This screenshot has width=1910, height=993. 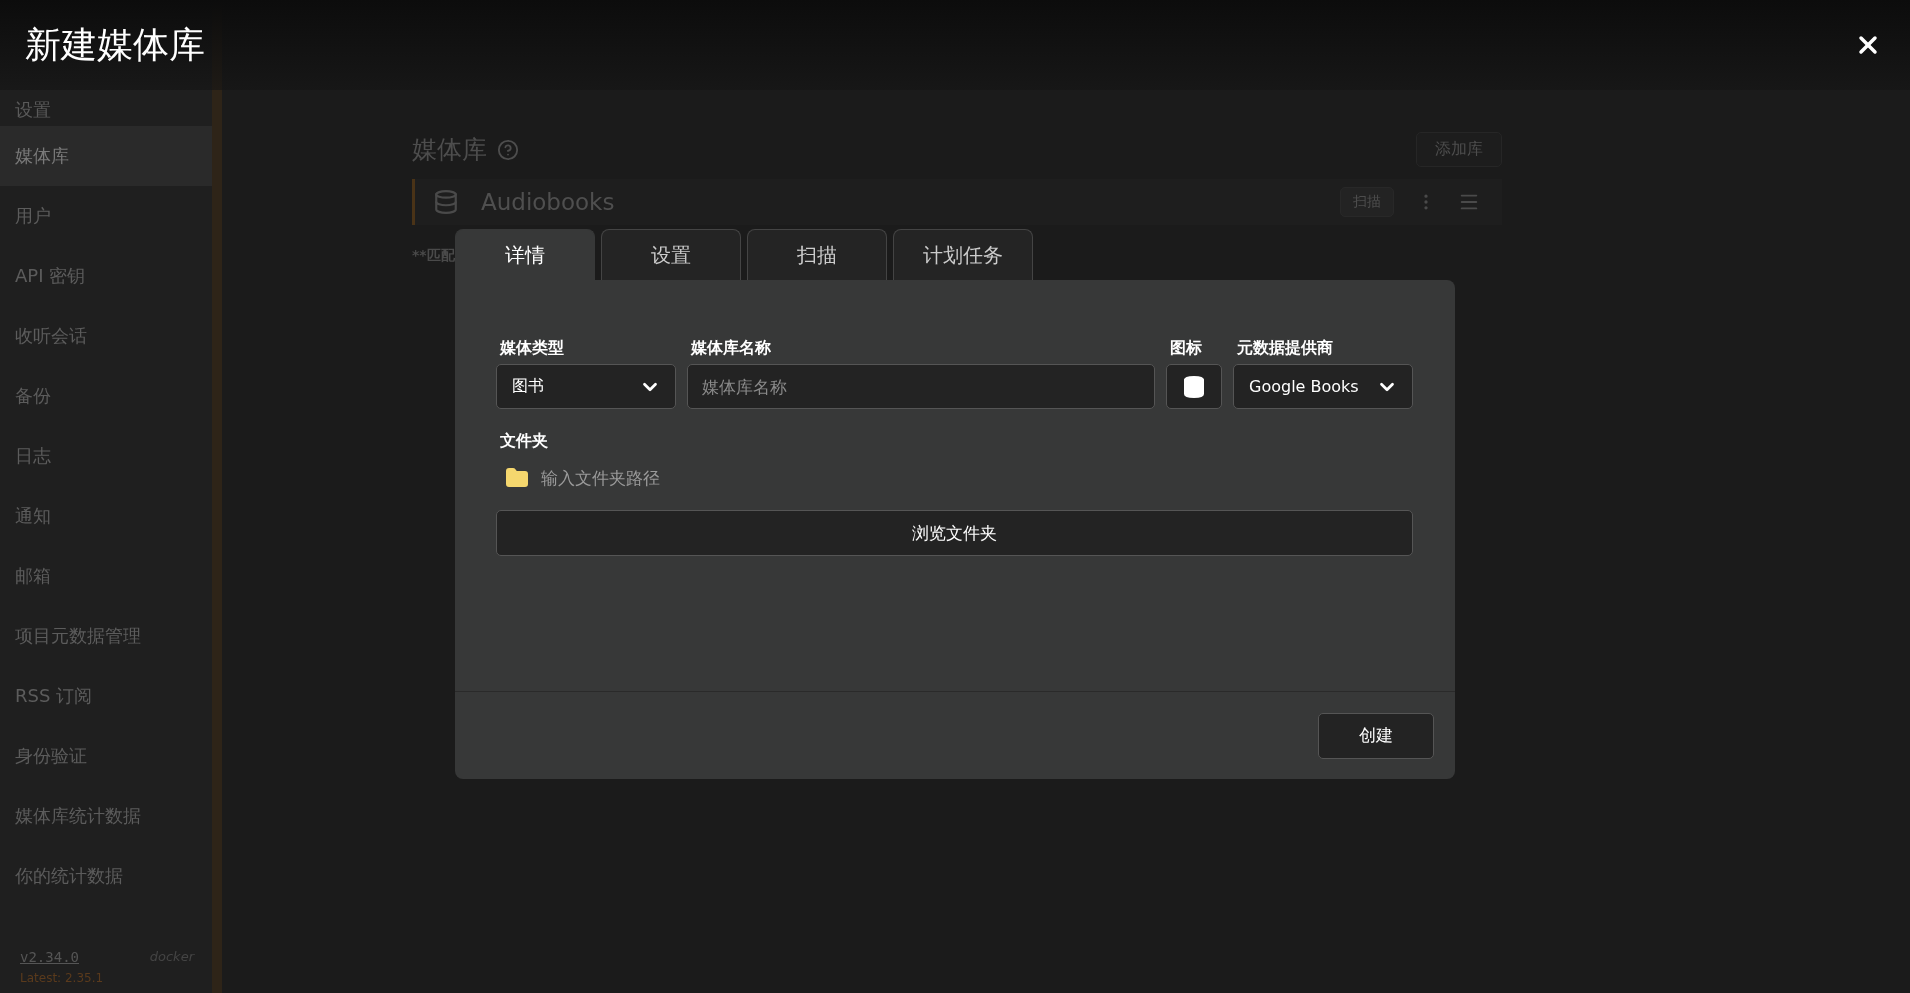 I want to click on sidebar-item: 用户, so click(x=106, y=216).